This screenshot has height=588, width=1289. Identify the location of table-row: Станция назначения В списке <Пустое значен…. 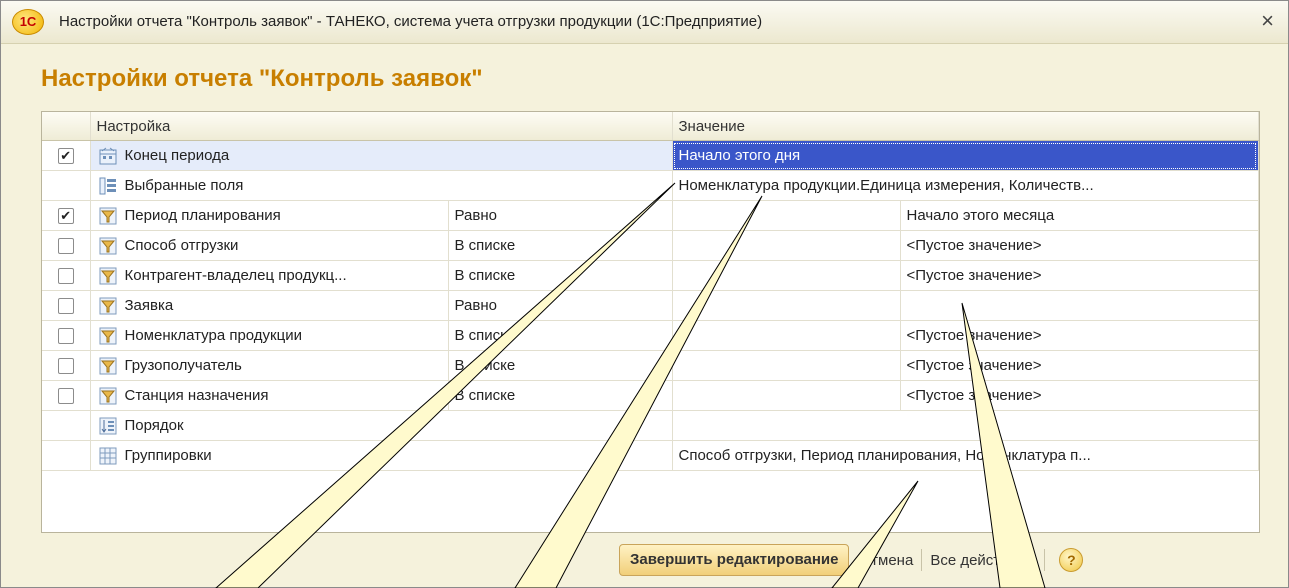
(650, 395).